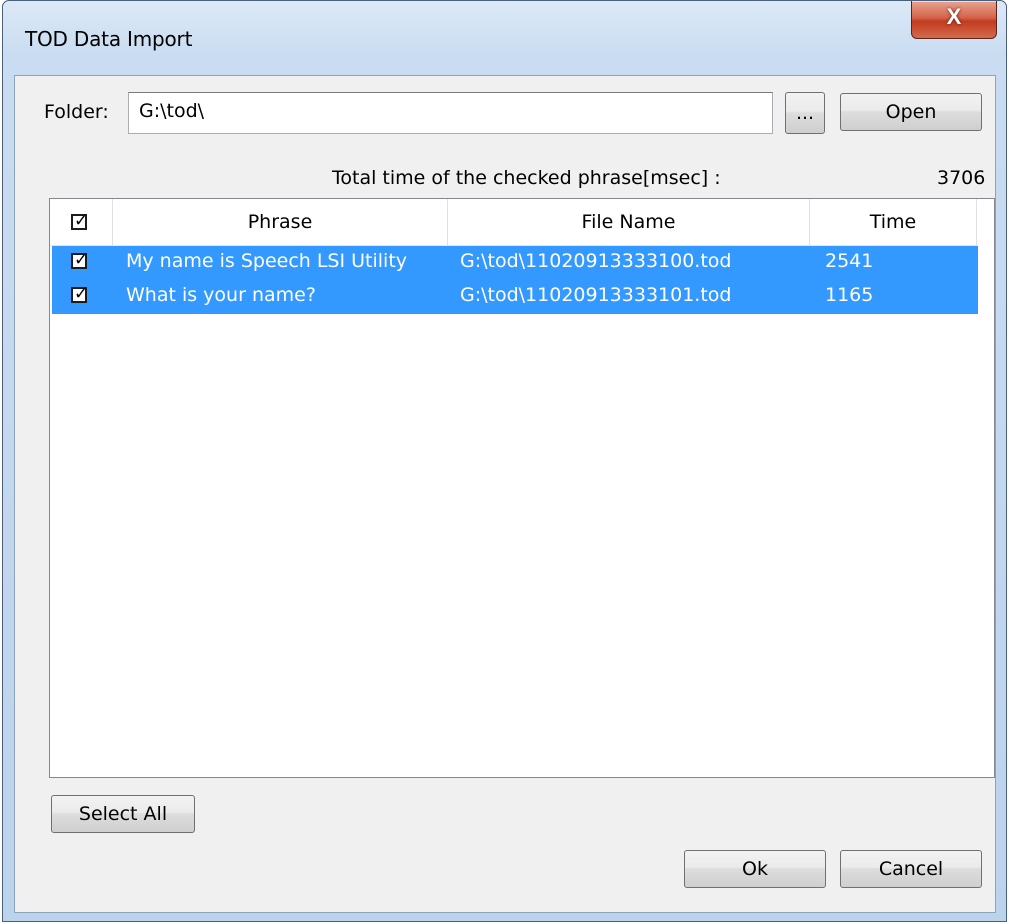 The height and width of the screenshot is (924, 1009). I want to click on header-checkbox: ✓, so click(80, 221).